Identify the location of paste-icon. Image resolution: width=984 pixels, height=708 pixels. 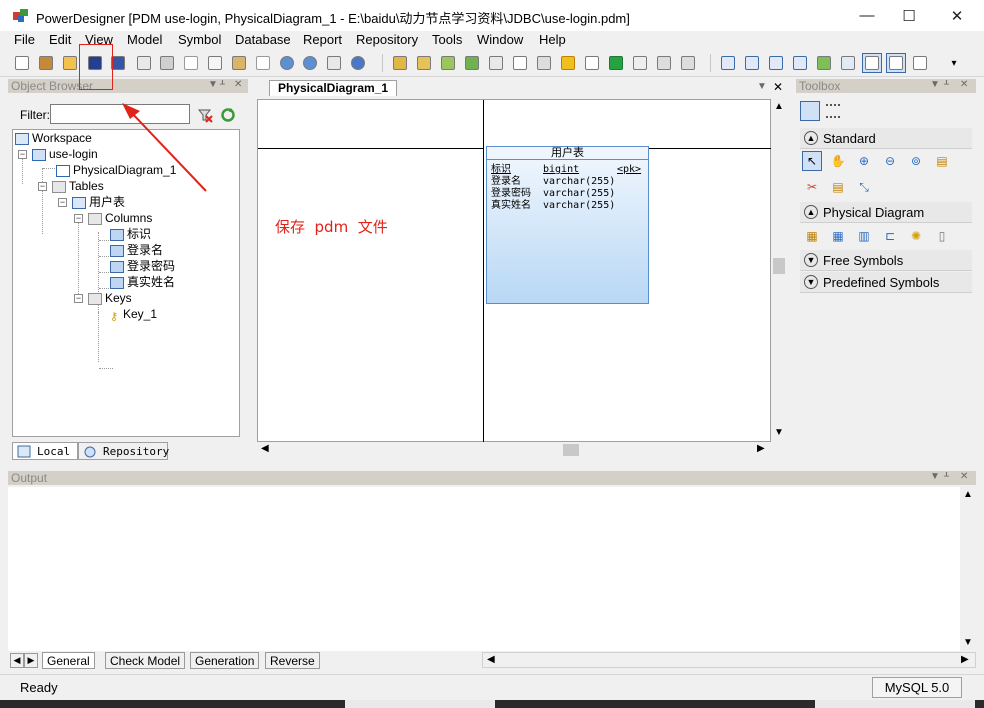
(239, 63).